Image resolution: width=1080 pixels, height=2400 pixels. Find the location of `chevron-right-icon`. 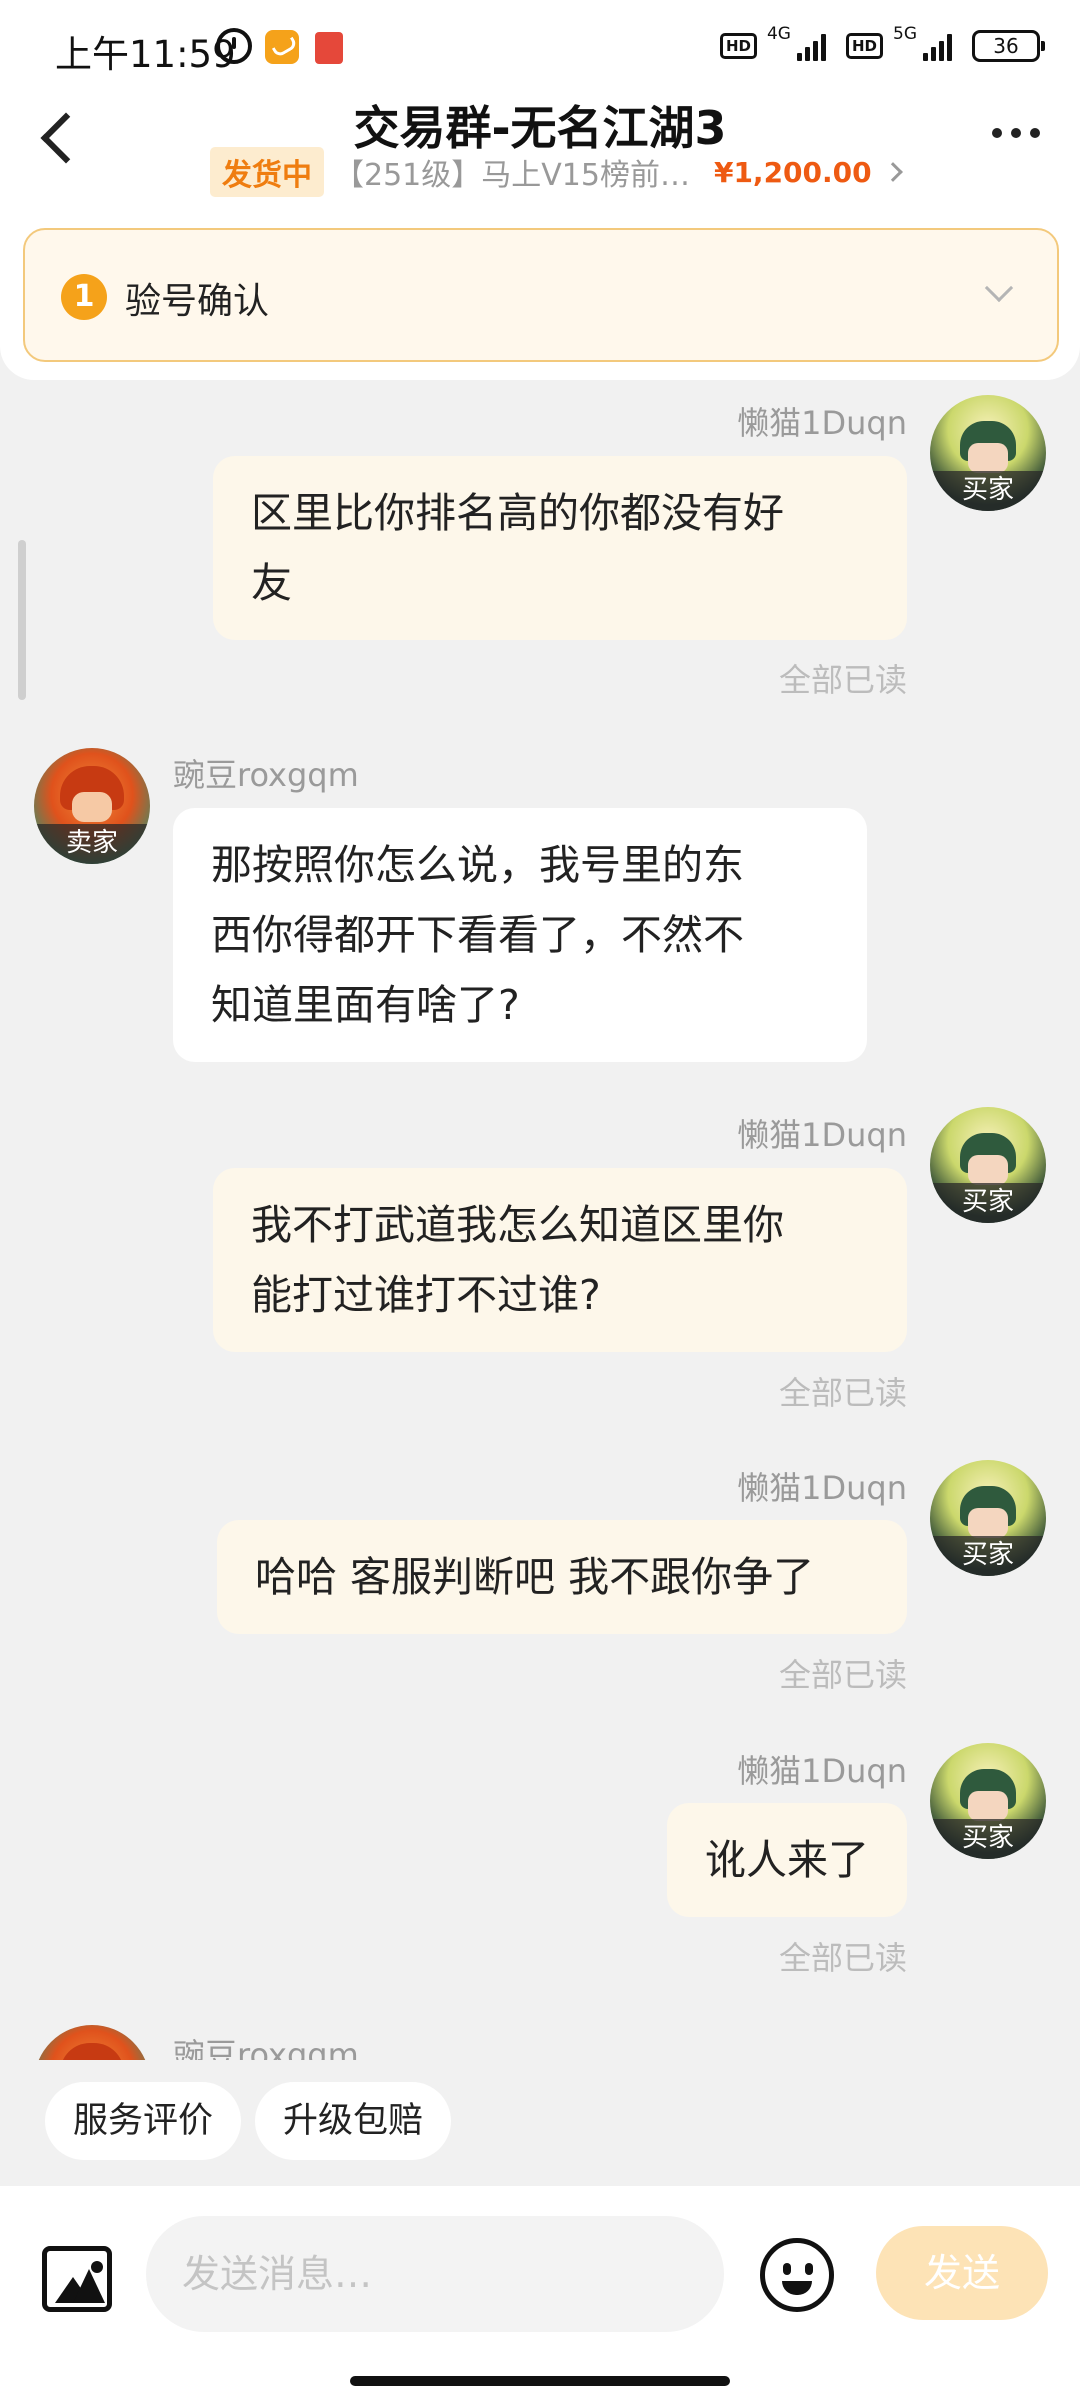

chevron-right-icon is located at coordinates (892, 172).